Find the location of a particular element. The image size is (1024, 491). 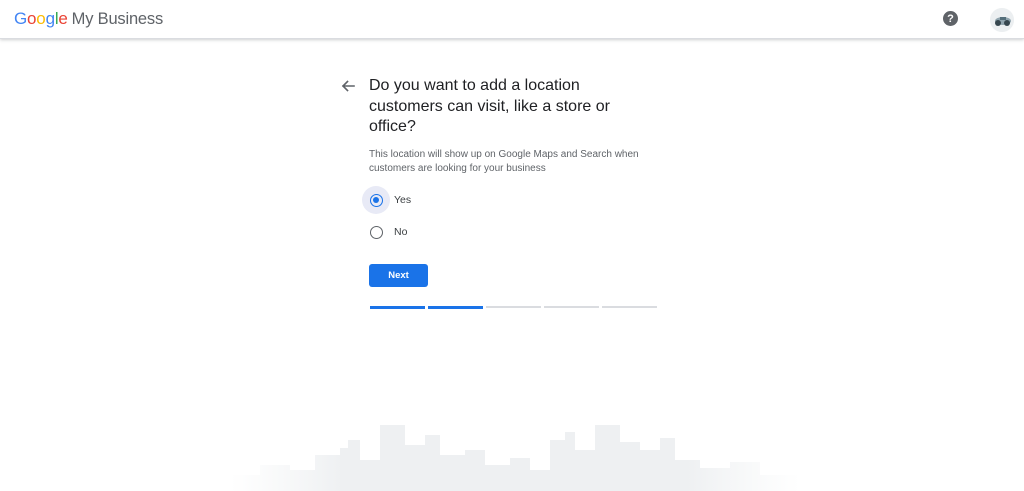

radio-selected-dot is located at coordinates (376, 200).